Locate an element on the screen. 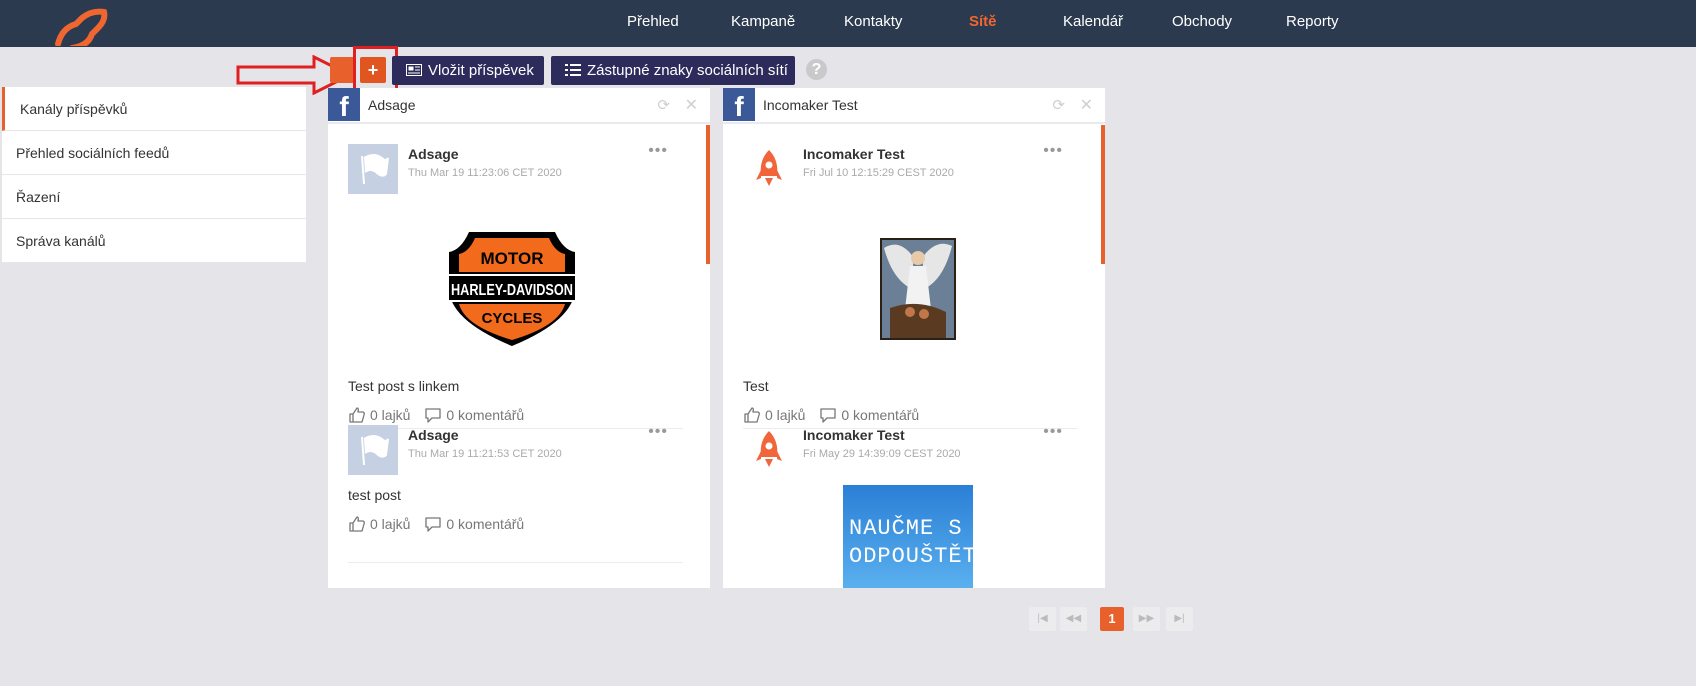 The image size is (1696, 686). pagination-last-button: ▶| is located at coordinates (1179, 619).